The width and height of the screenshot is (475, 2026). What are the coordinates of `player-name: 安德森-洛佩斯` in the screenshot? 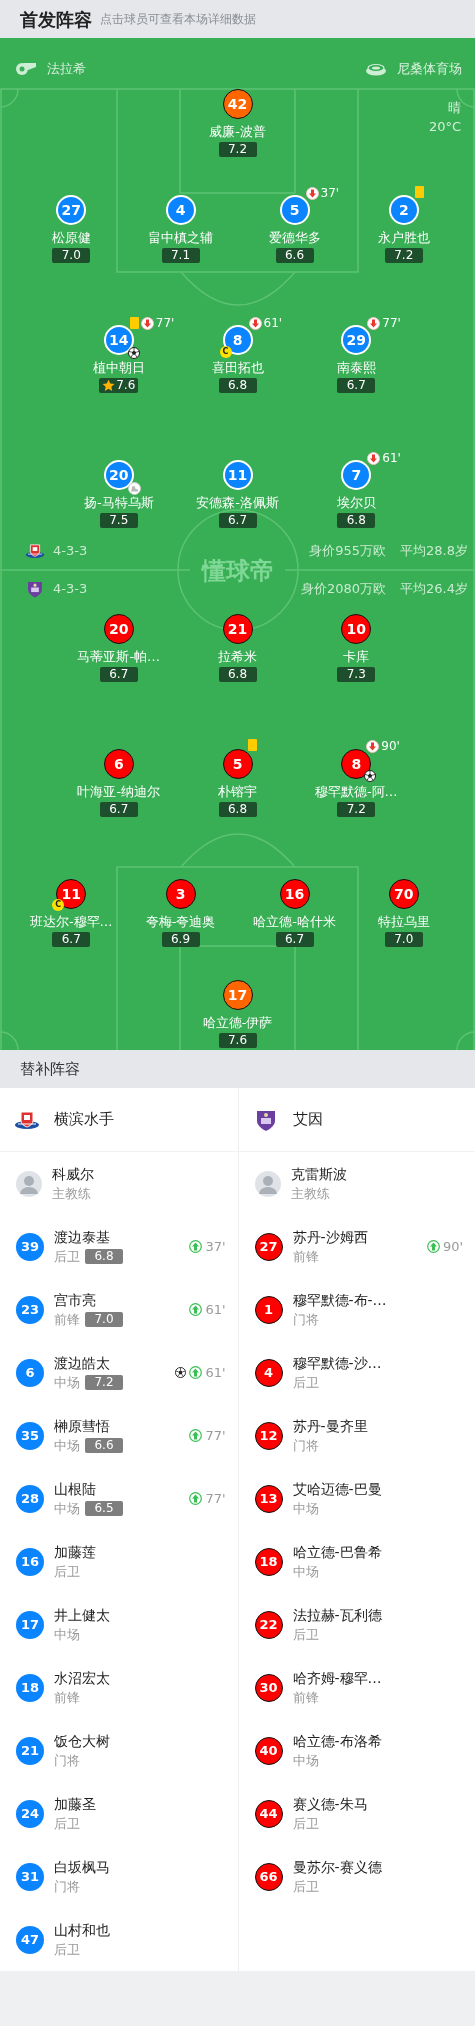 It's located at (237, 503).